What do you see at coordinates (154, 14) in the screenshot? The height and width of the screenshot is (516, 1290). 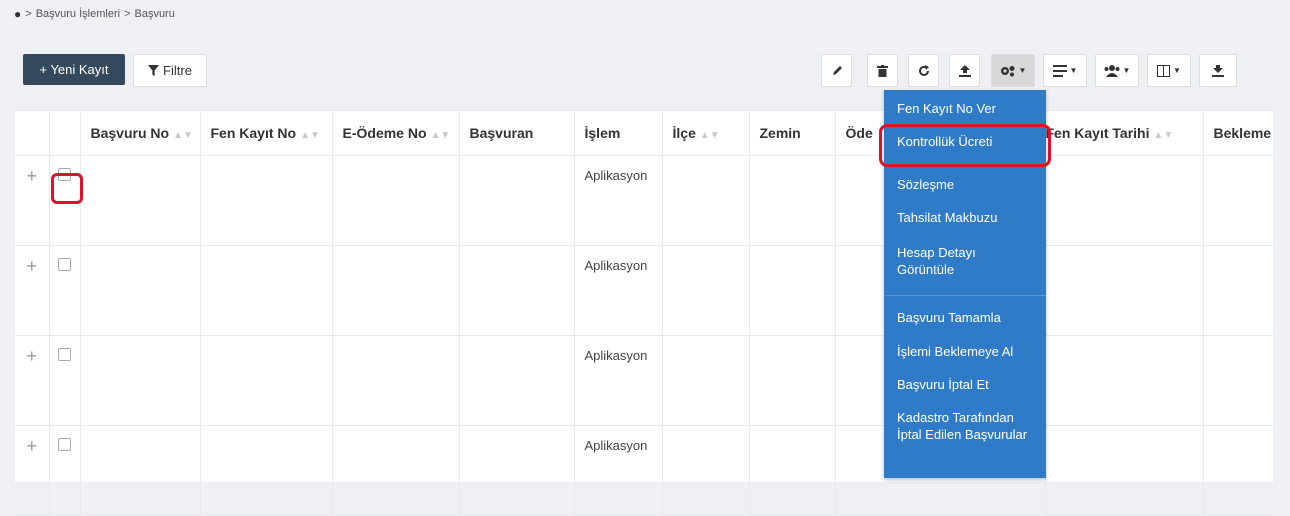 I see `breadcrumb-item-basvuru: Başvuru` at bounding box center [154, 14].